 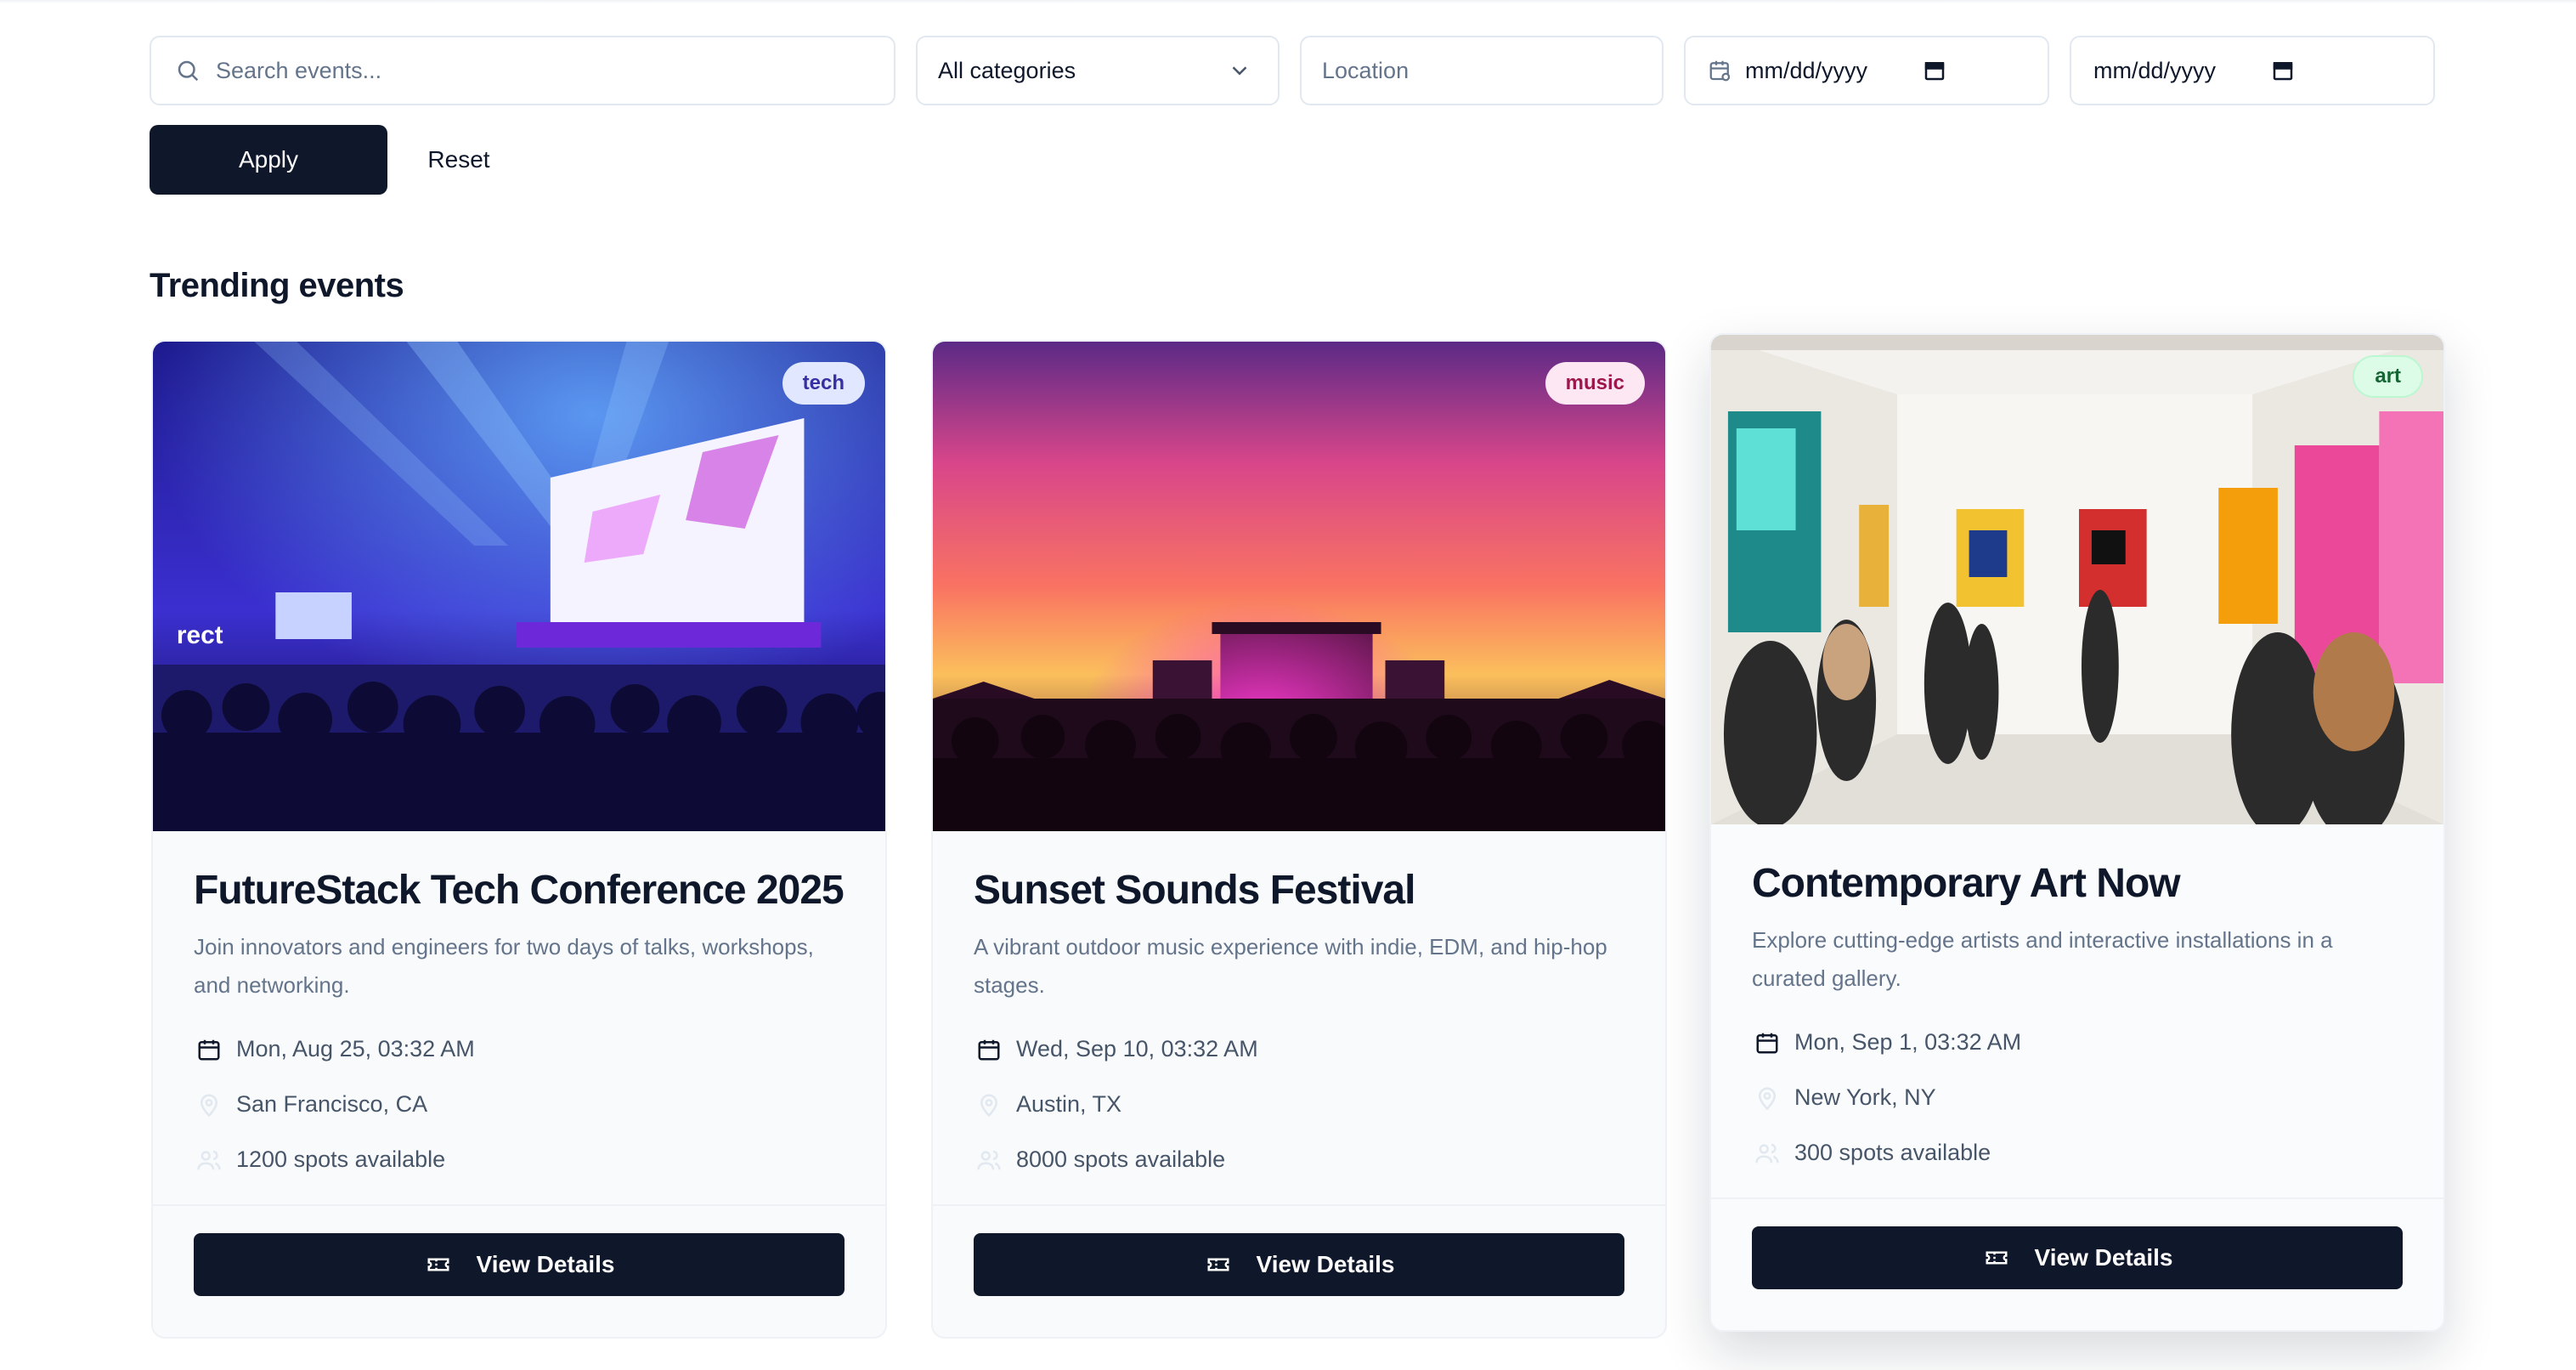 I want to click on chevron-down-icon, so click(x=1240, y=70).